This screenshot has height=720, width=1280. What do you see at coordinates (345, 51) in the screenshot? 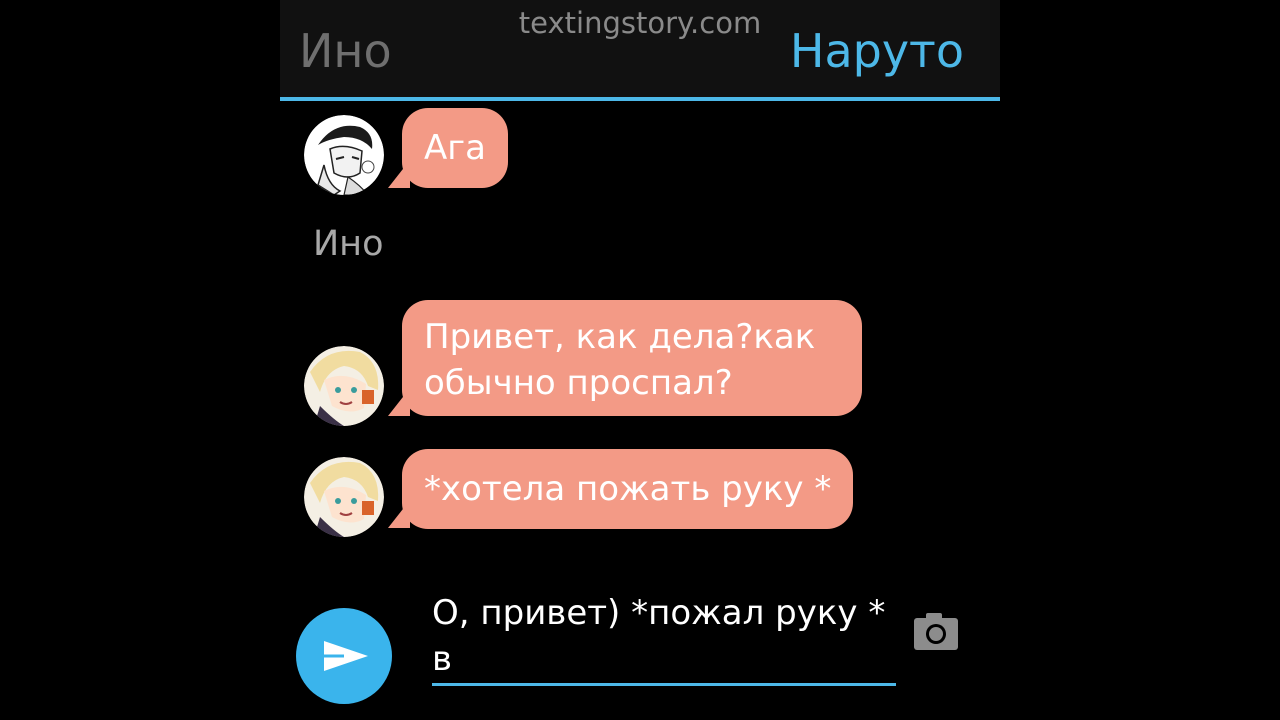
I see `contact-name-left: Ино` at bounding box center [345, 51].